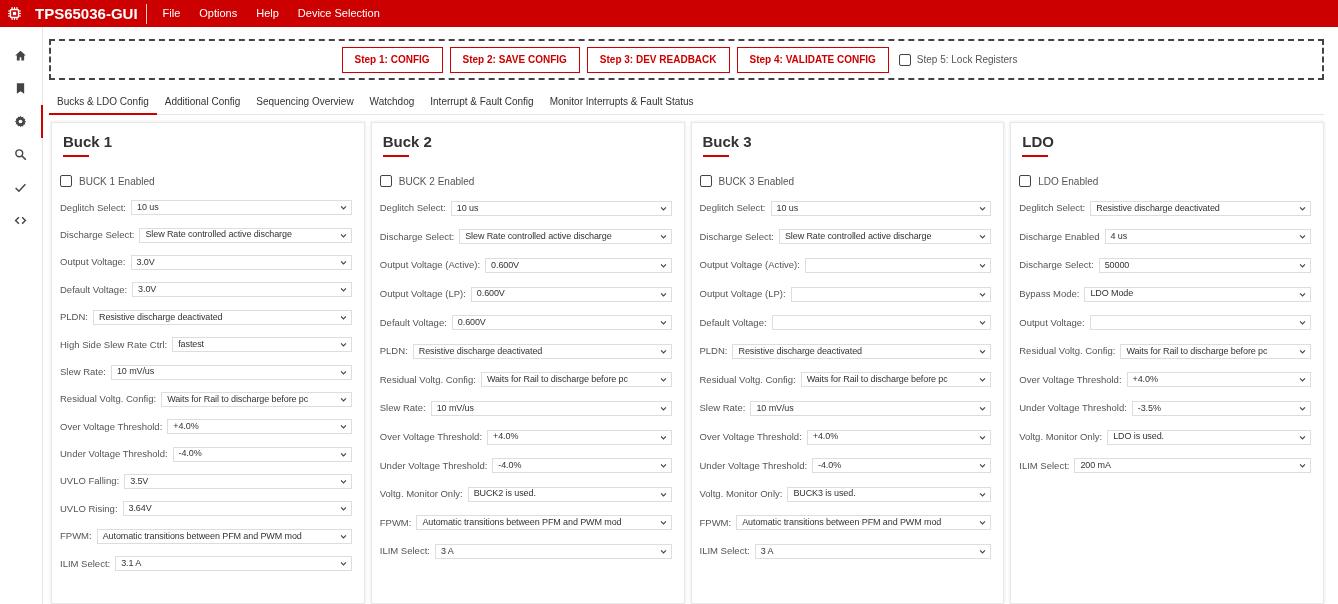 The width and height of the screenshot is (1338, 604). What do you see at coordinates (569, 494) in the screenshot?
I see `dropdown: BUCK2 is used.` at bounding box center [569, 494].